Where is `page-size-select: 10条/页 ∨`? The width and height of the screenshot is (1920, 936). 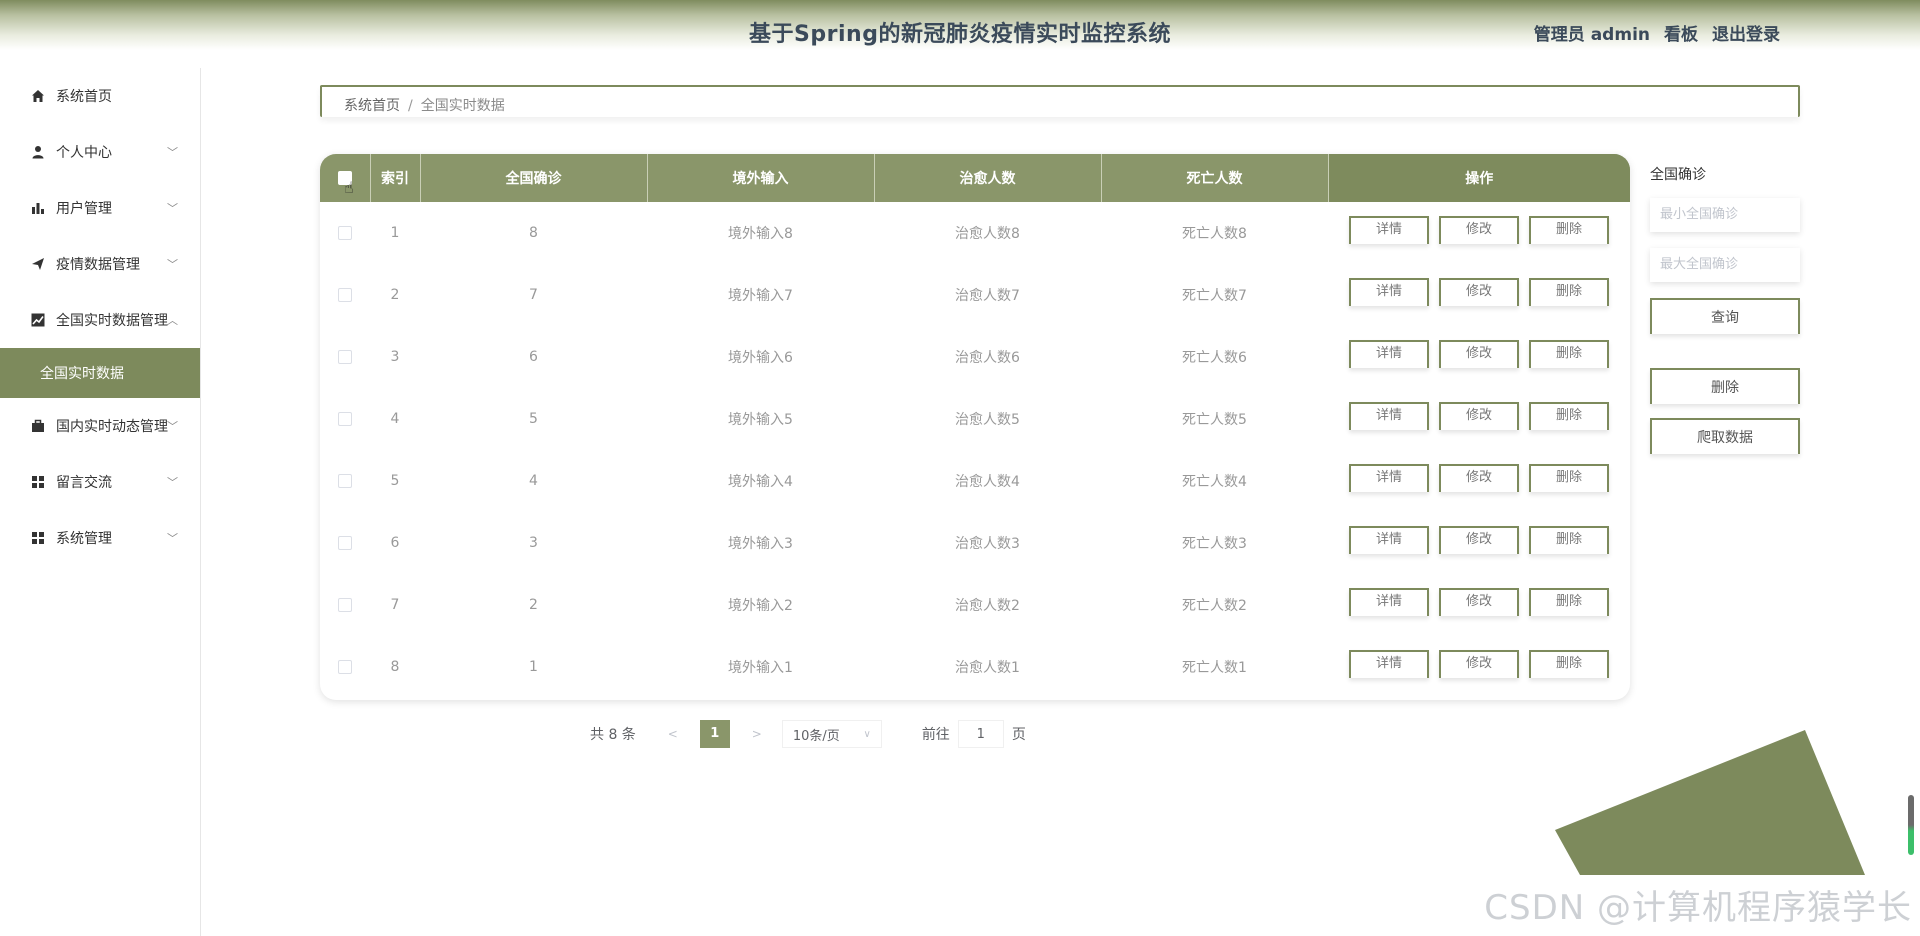 page-size-select: 10条/页 ∨ is located at coordinates (831, 734).